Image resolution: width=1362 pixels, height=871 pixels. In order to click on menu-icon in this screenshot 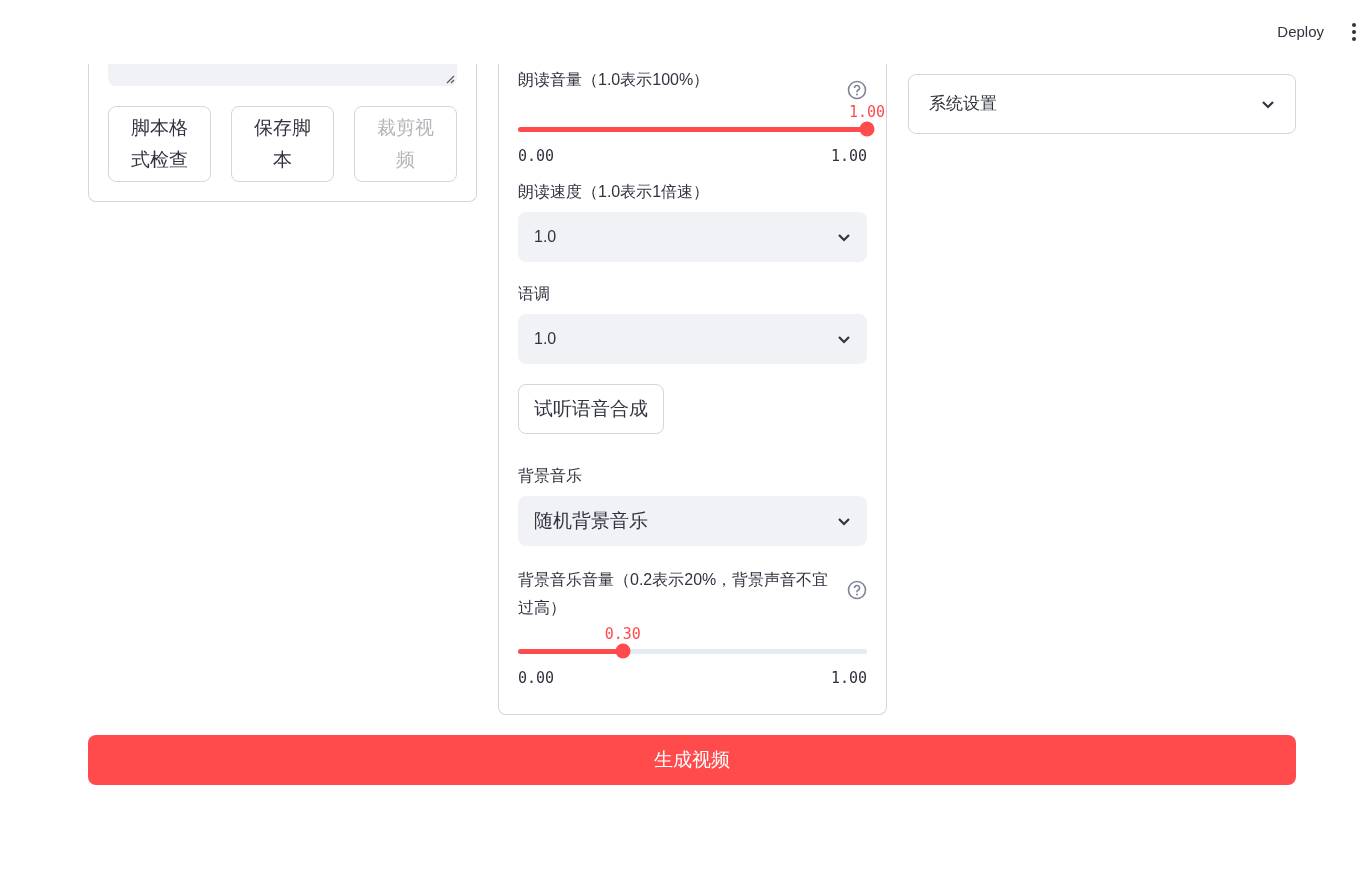, I will do `click(1354, 32)`.